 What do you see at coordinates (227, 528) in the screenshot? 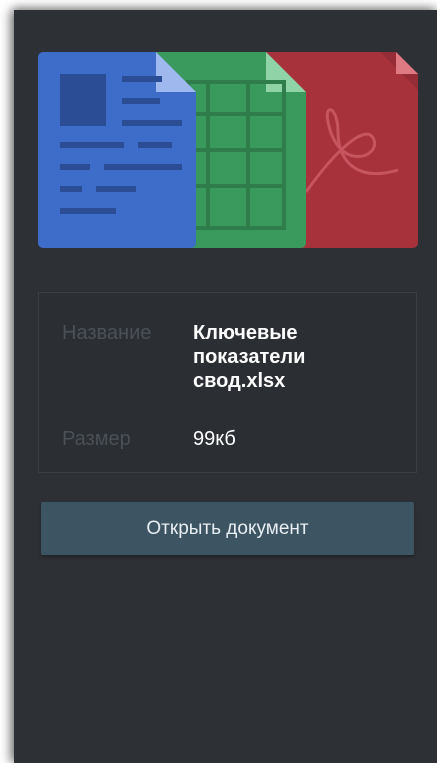
I see `open-document-button: Открыть документ` at bounding box center [227, 528].